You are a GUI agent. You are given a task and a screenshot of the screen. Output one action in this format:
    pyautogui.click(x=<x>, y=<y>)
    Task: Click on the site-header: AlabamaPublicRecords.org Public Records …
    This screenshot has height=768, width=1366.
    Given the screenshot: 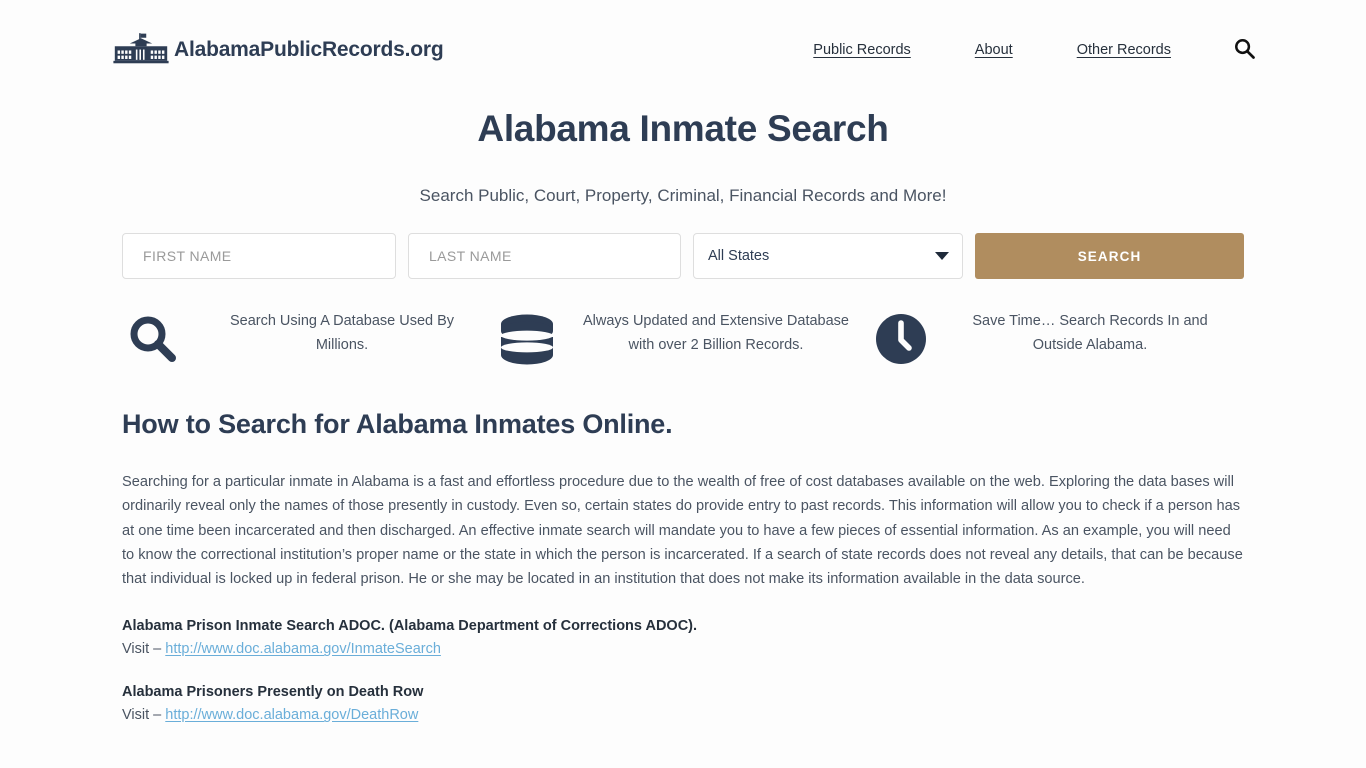 What is the action you would take?
    pyautogui.click(x=683, y=50)
    